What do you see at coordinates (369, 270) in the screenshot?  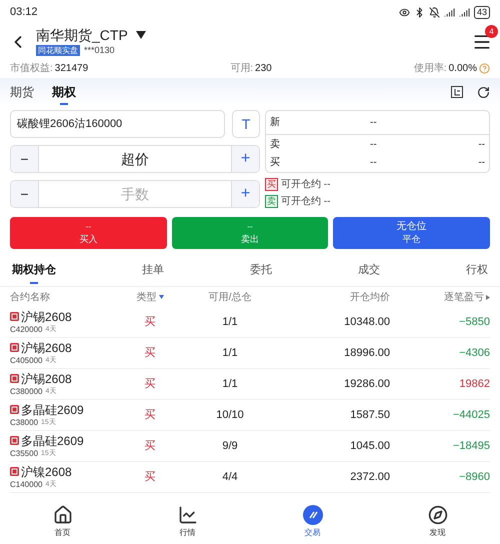 I see `position-tab: 成交` at bounding box center [369, 270].